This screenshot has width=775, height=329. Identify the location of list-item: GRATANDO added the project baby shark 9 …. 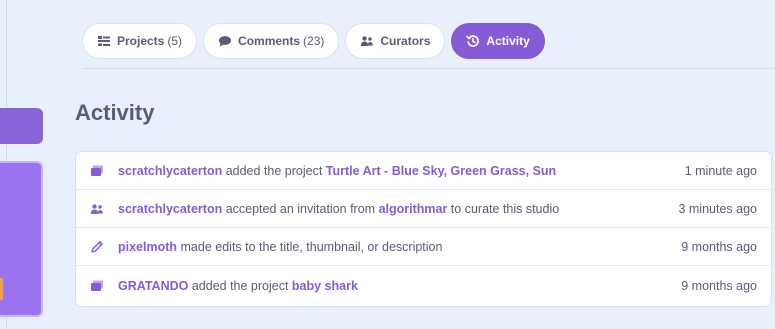
(423, 286).